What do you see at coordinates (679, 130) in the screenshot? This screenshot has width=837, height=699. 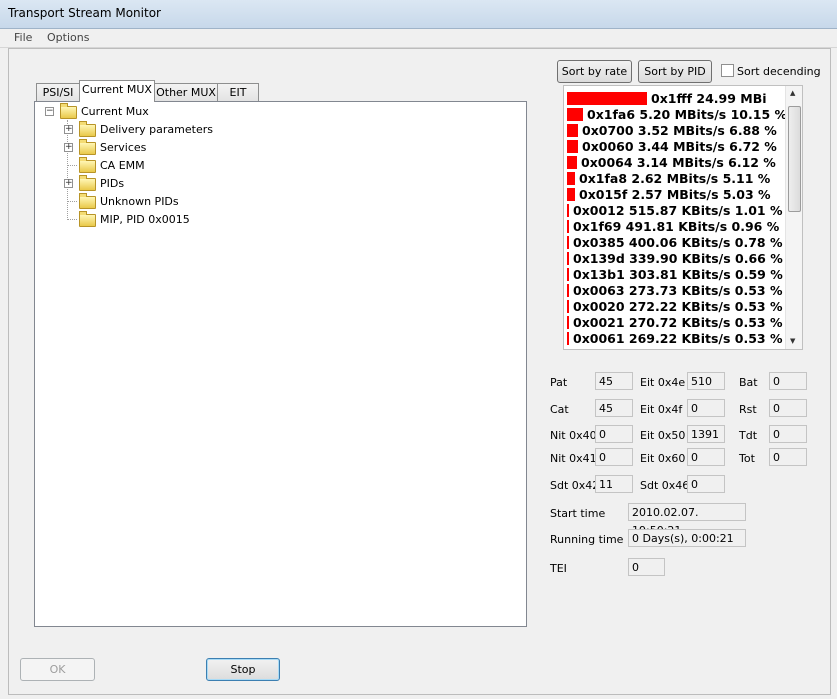 I see `rate-text: 0x0700 3.52 MBits/s 6.88 %` at bounding box center [679, 130].